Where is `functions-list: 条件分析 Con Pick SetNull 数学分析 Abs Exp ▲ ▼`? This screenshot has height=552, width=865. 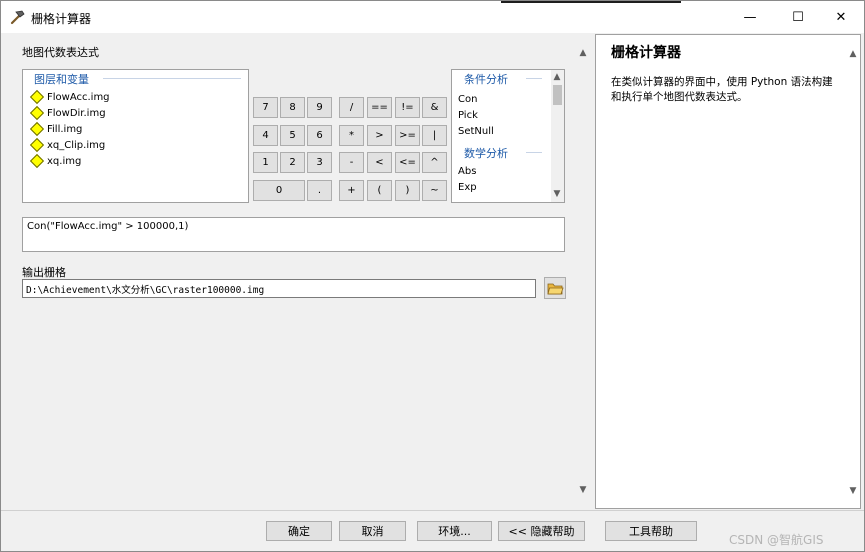
functions-list: 条件分析 Con Pick SetNull 数学分析 Abs Exp ▲ ▼ is located at coordinates (508, 136).